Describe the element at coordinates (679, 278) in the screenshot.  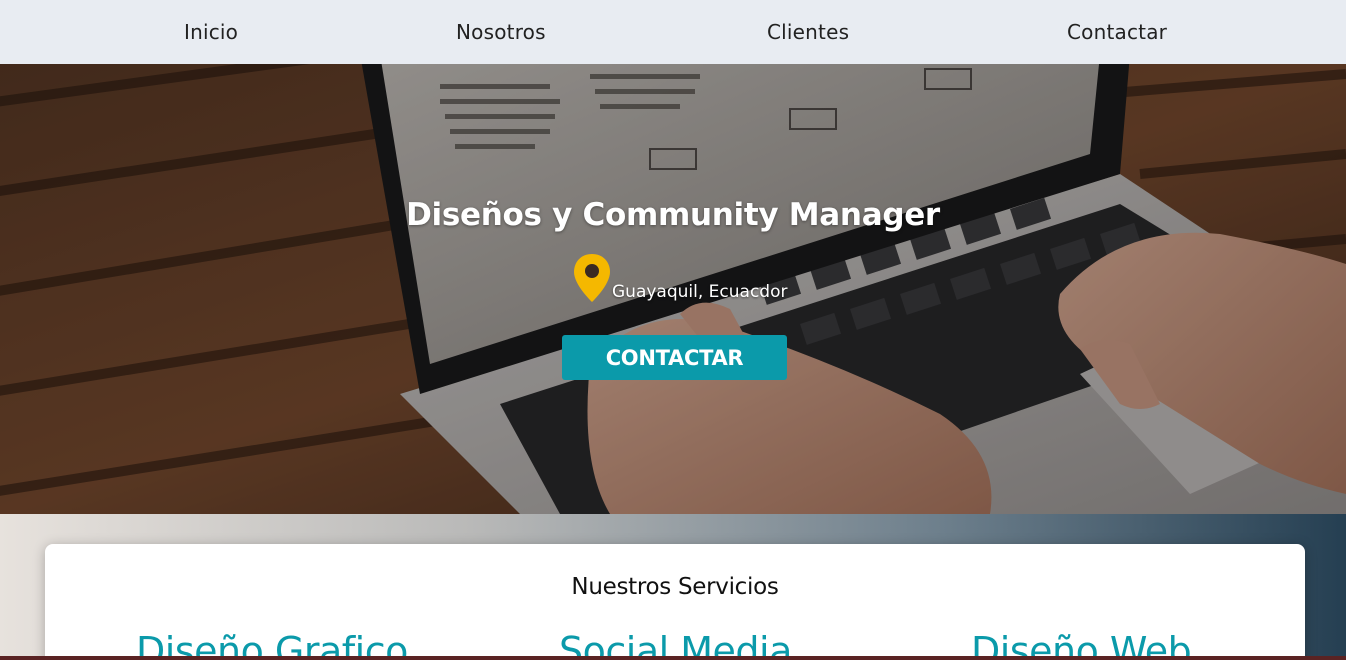
I see `hero-location: Guayaquil, Ecuacdor` at that location.